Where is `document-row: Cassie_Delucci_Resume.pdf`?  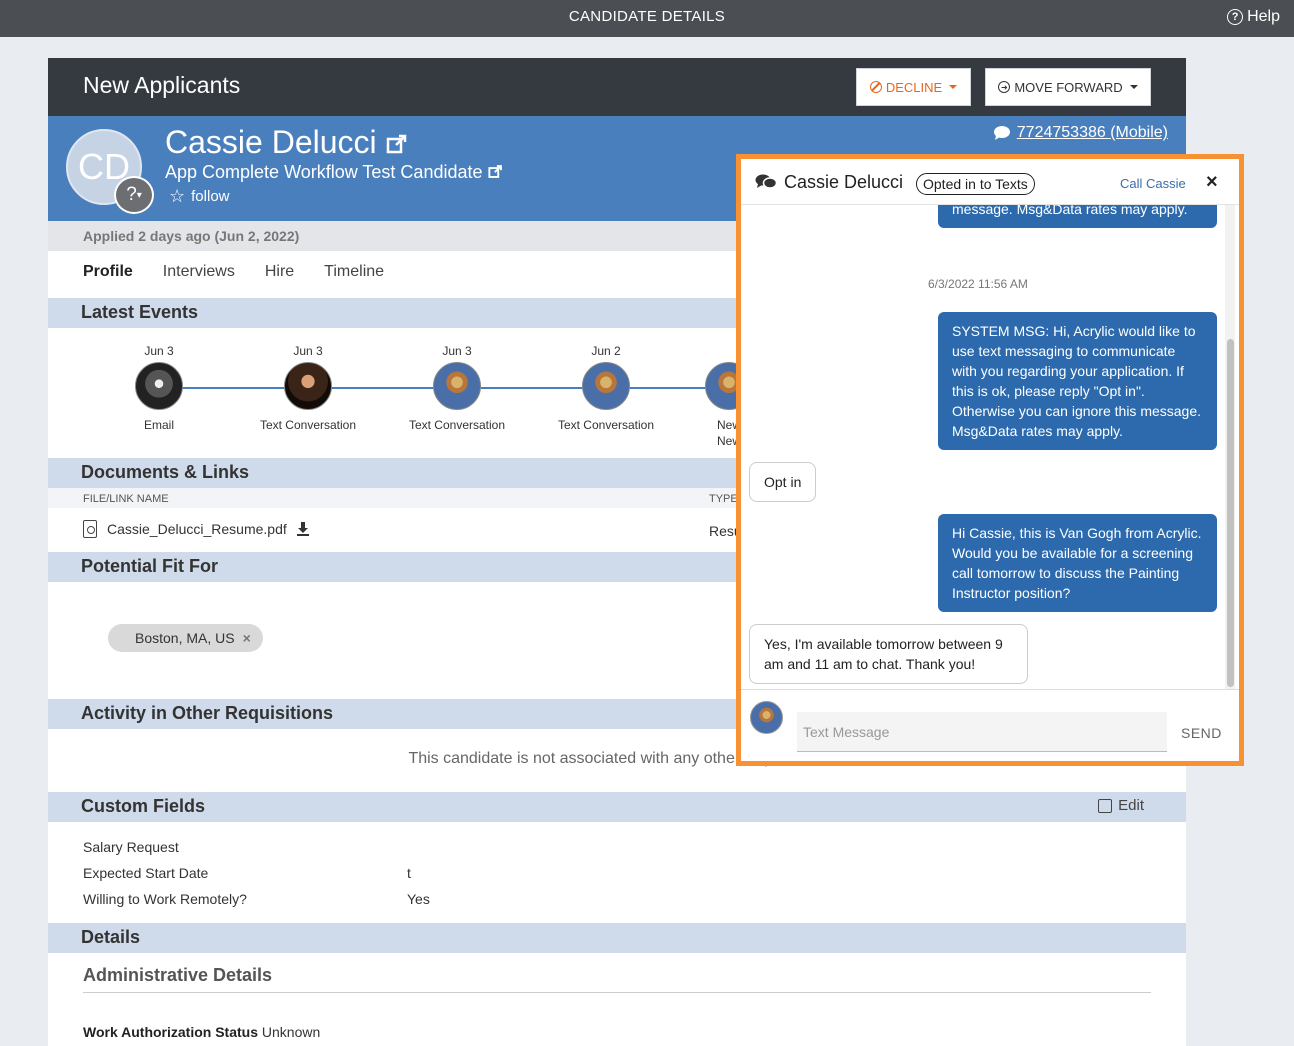 document-row: Cassie_Delucci_Resume.pdf is located at coordinates (196, 529).